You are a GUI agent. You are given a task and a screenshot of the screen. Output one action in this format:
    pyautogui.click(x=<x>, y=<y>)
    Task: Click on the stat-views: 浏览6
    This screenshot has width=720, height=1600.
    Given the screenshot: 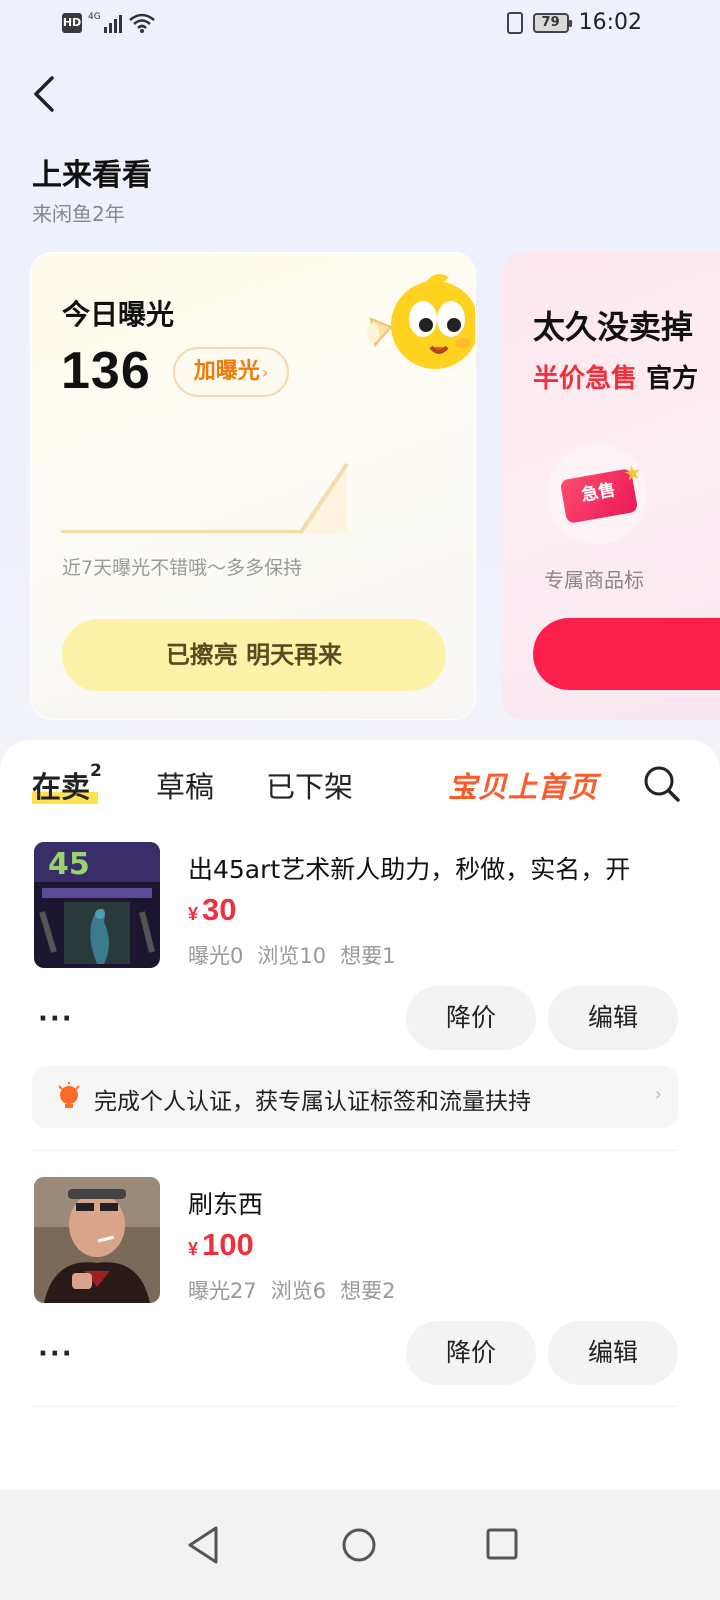 What is the action you would take?
    pyautogui.click(x=298, y=1291)
    